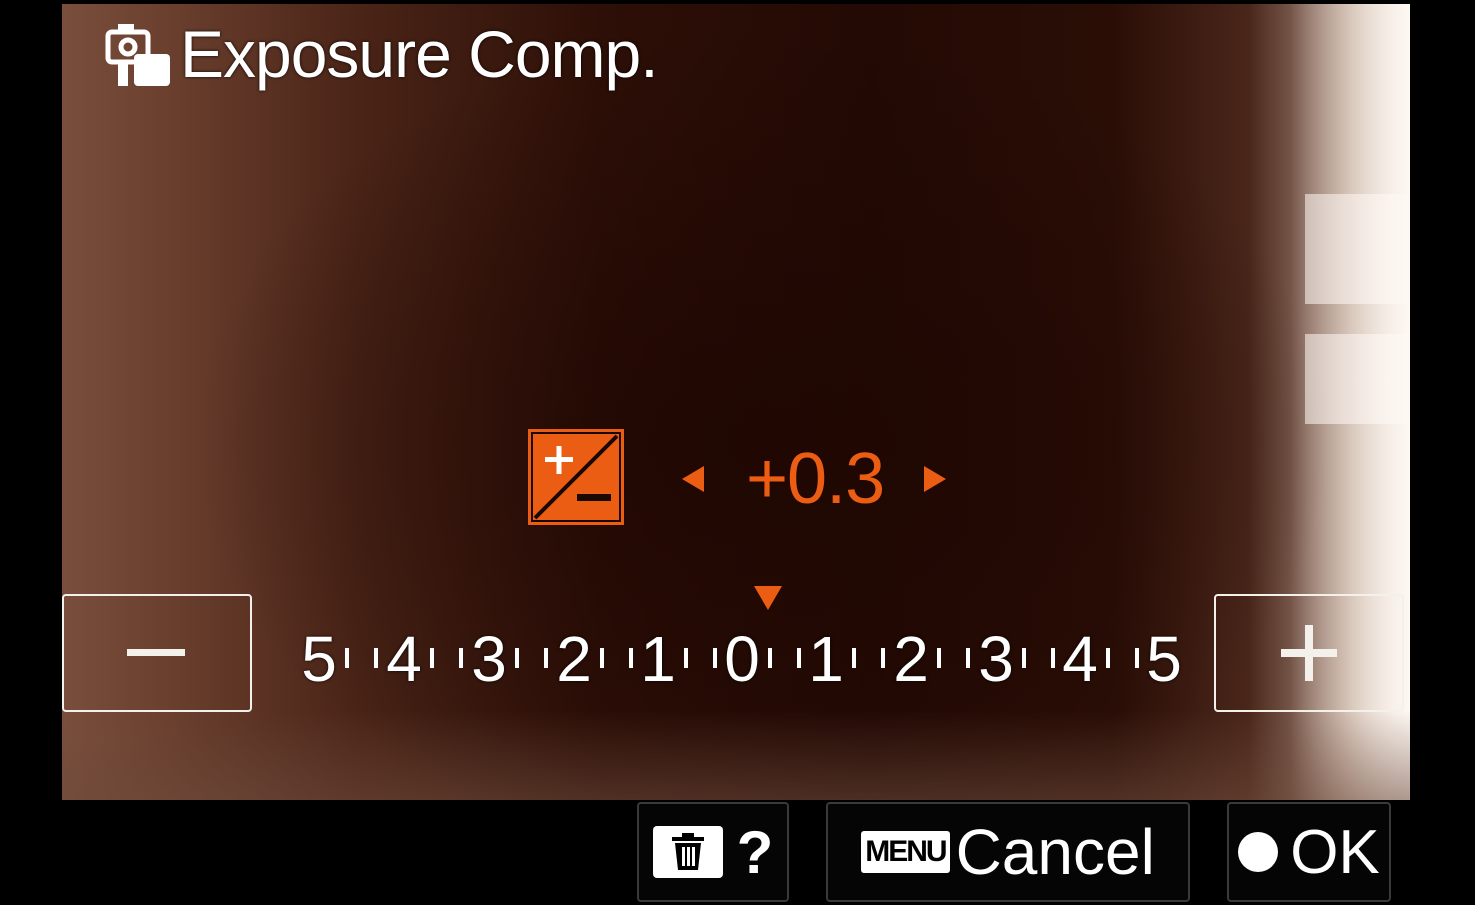 The width and height of the screenshot is (1475, 905). I want to click on center-button-dot-icon, so click(1258, 852).